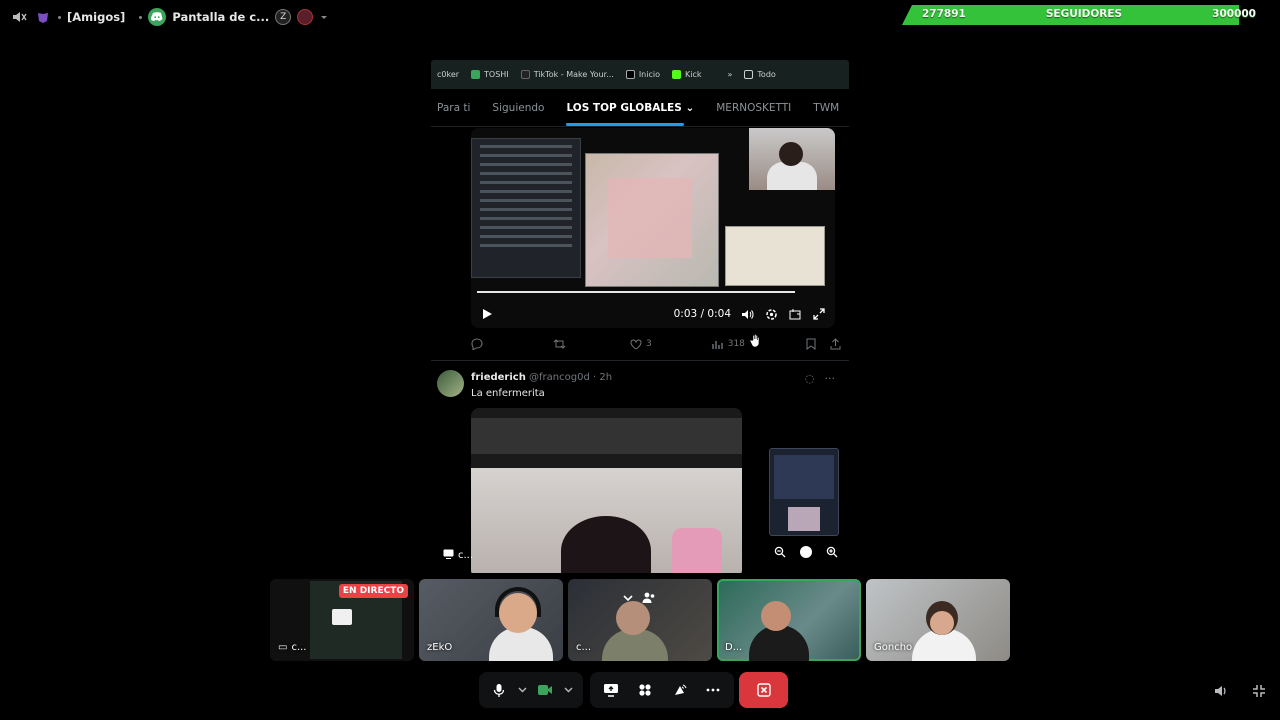 Image resolution: width=1280 pixels, height=720 pixels. I want to click on headphones-icon, so click(518, 602).